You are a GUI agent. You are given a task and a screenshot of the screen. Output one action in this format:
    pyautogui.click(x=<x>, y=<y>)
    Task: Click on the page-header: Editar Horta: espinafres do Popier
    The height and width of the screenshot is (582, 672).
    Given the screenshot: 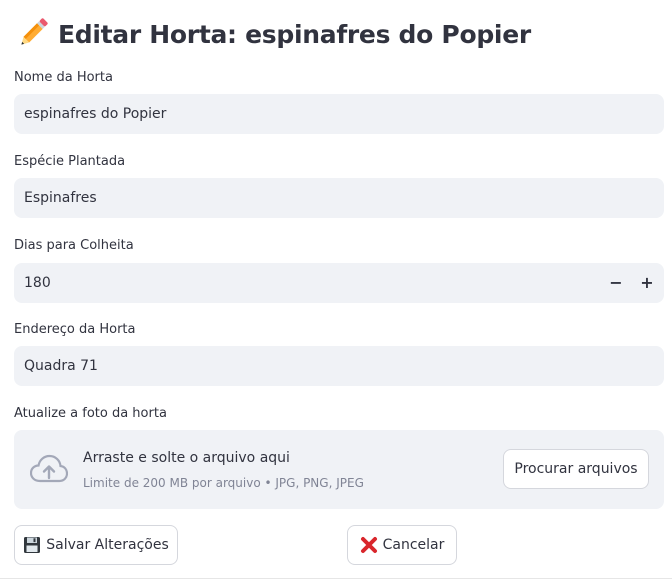 What is the action you would take?
    pyautogui.click(x=272, y=34)
    